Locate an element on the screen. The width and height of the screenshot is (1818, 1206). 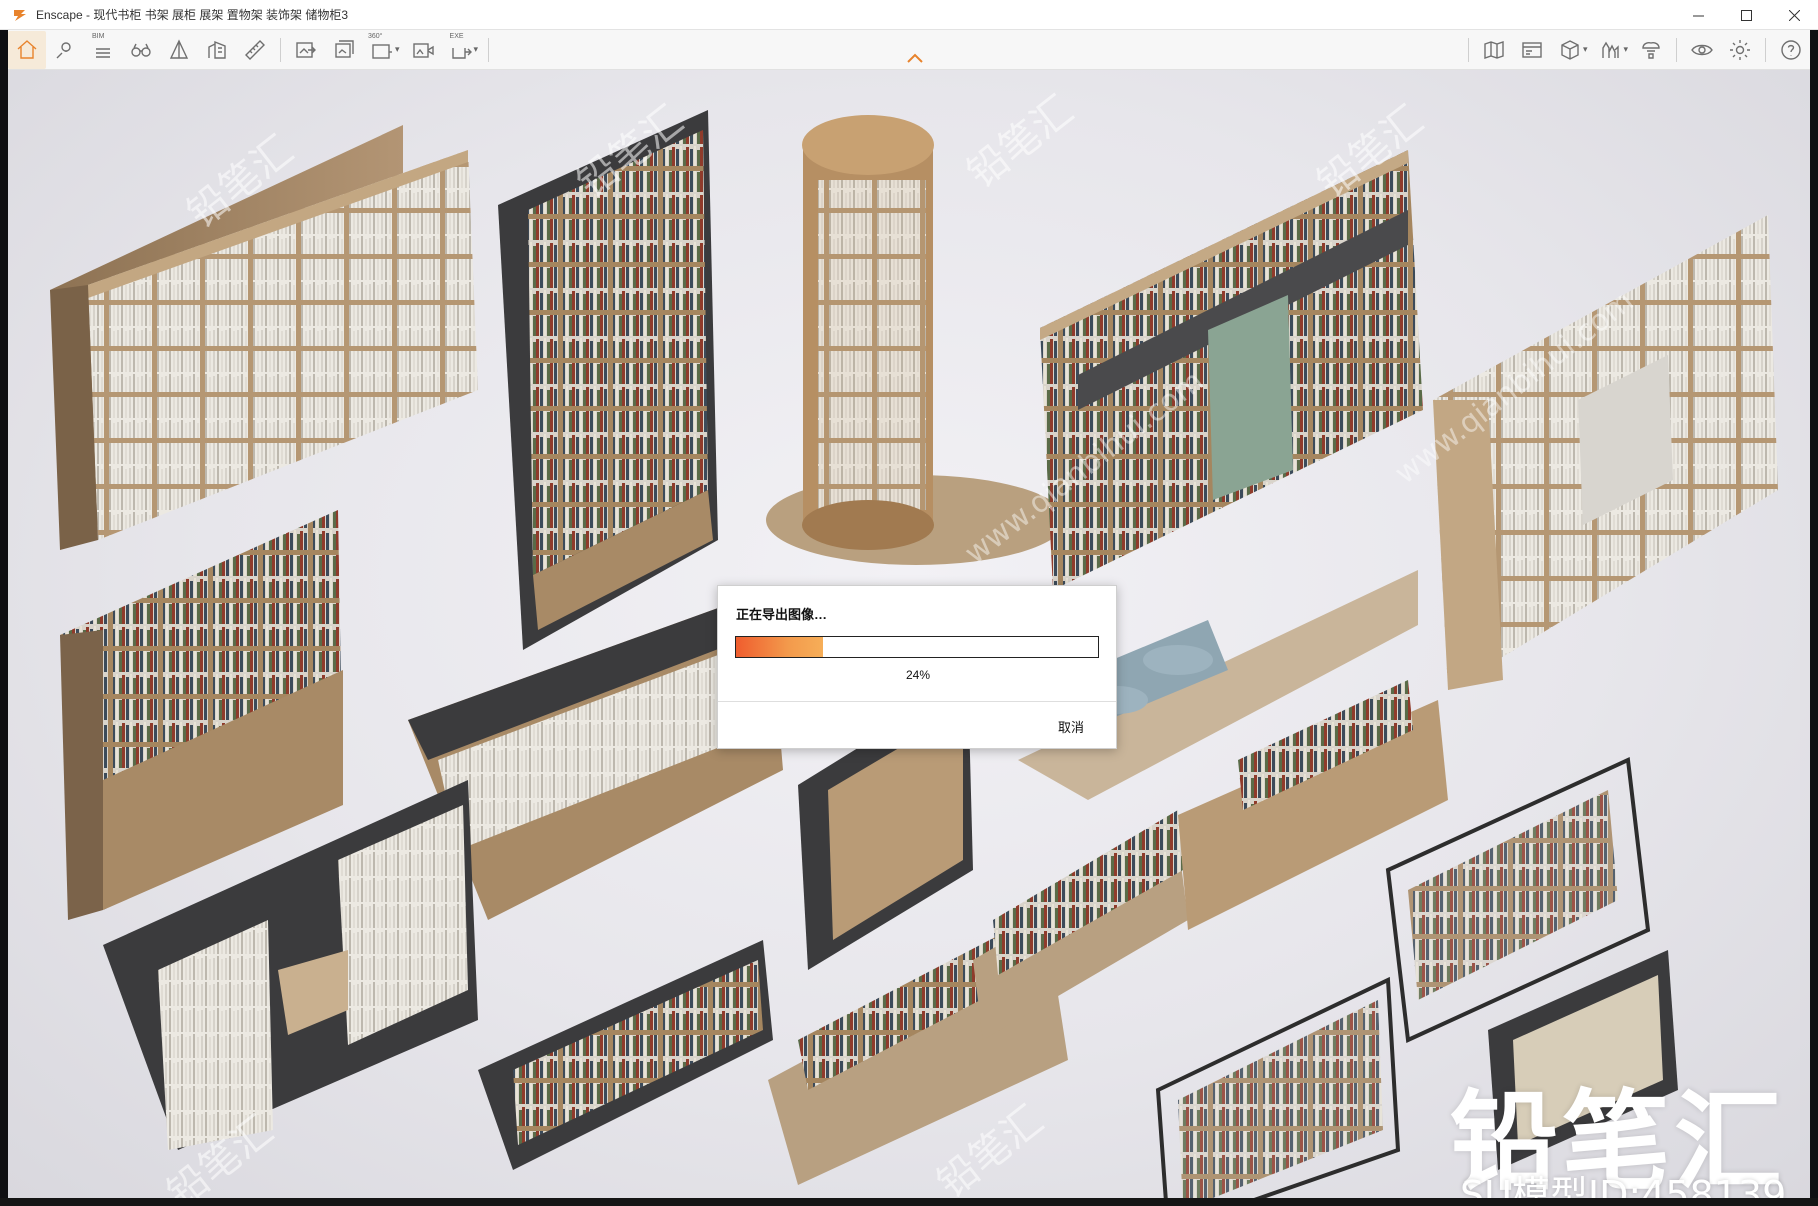
buildings-button is located at coordinates (217, 50).